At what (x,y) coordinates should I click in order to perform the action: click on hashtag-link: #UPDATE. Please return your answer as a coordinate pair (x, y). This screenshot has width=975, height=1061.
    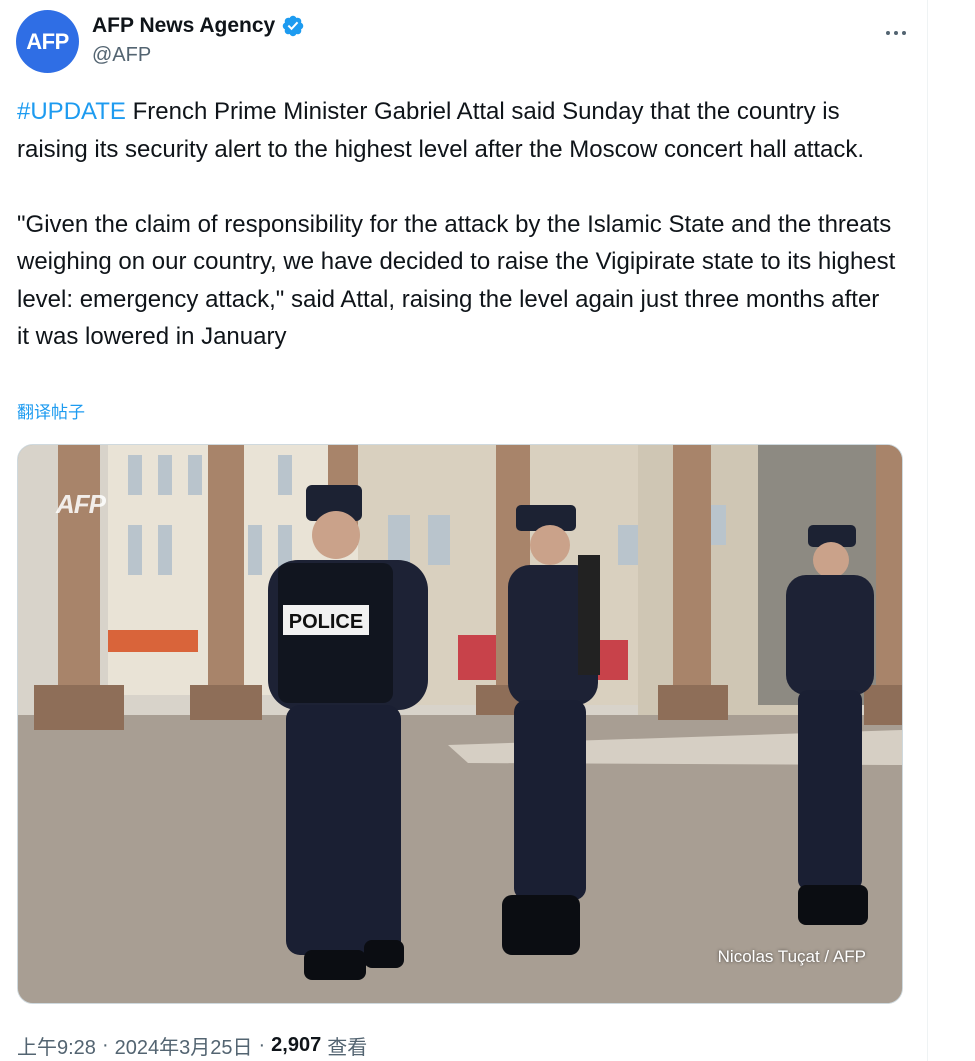
    Looking at the image, I should click on (71, 111).